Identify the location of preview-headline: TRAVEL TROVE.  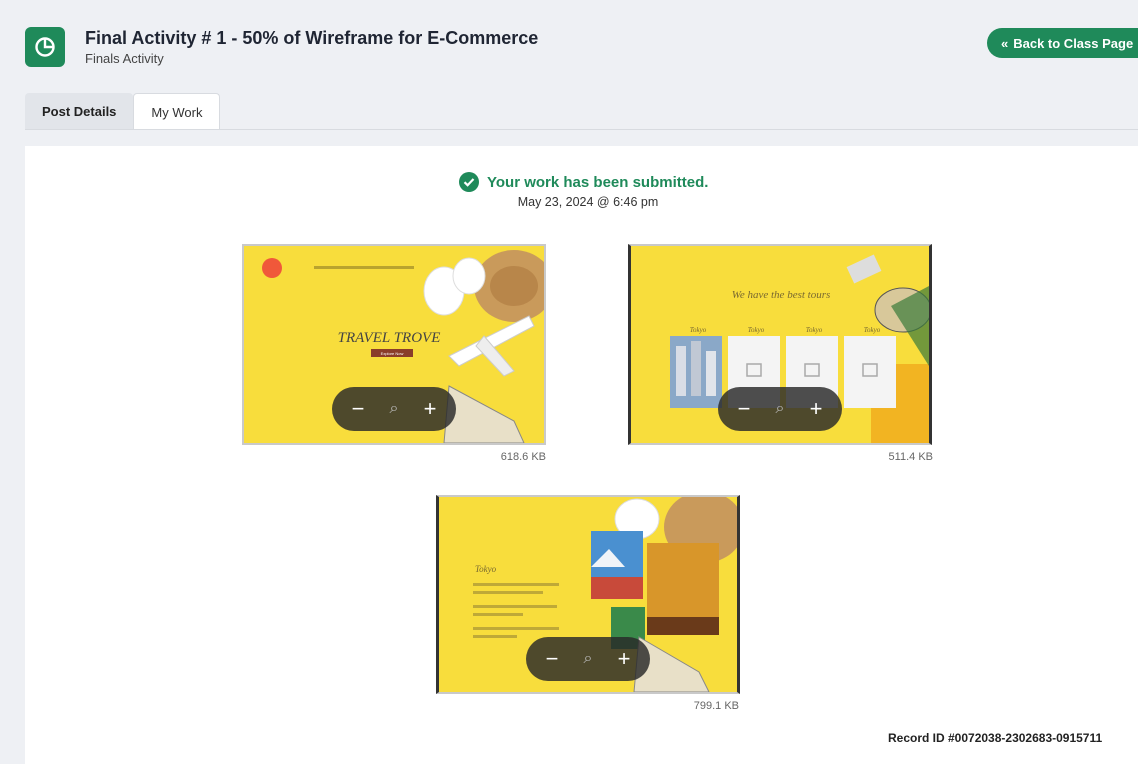
(389, 338).